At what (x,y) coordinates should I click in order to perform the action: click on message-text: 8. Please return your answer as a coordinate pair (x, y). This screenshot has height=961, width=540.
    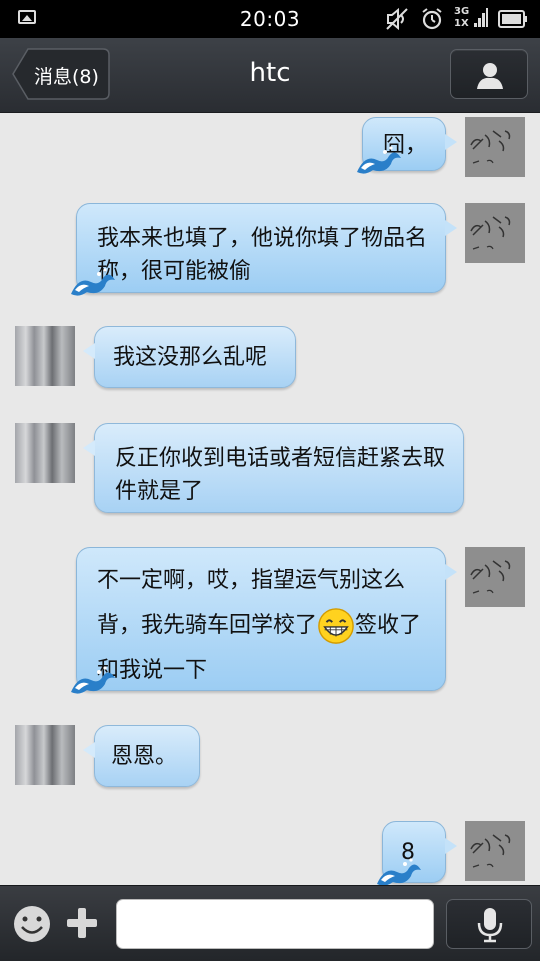
    Looking at the image, I should click on (408, 852).